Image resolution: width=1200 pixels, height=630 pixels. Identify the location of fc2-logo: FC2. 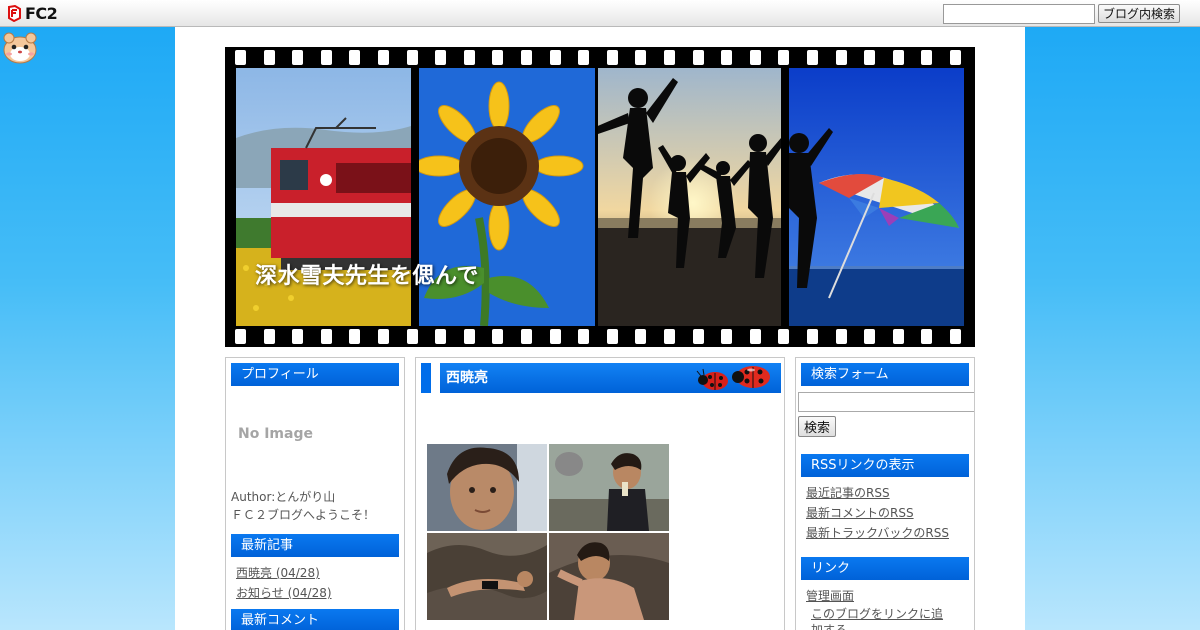
(32, 13).